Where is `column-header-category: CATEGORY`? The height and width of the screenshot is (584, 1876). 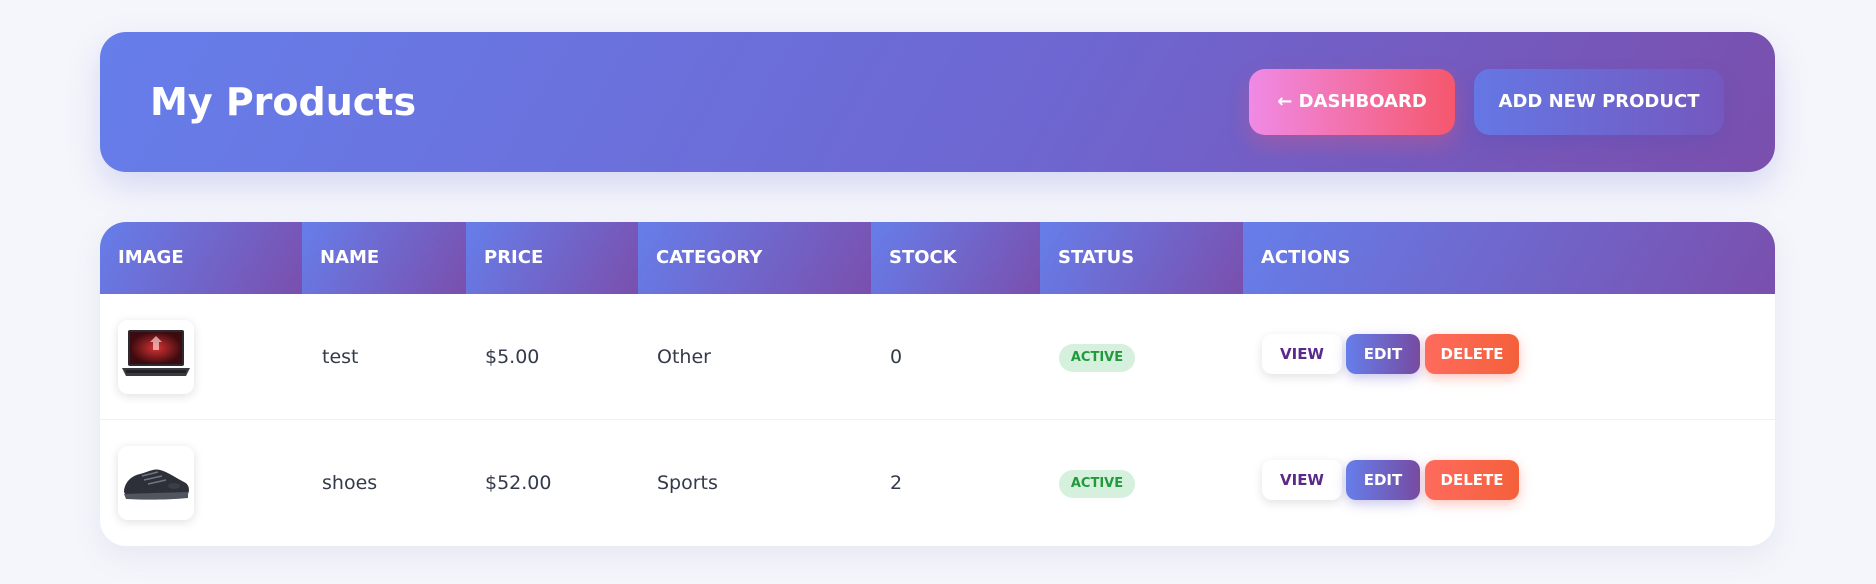
column-header-category: CATEGORY is located at coordinates (754, 258).